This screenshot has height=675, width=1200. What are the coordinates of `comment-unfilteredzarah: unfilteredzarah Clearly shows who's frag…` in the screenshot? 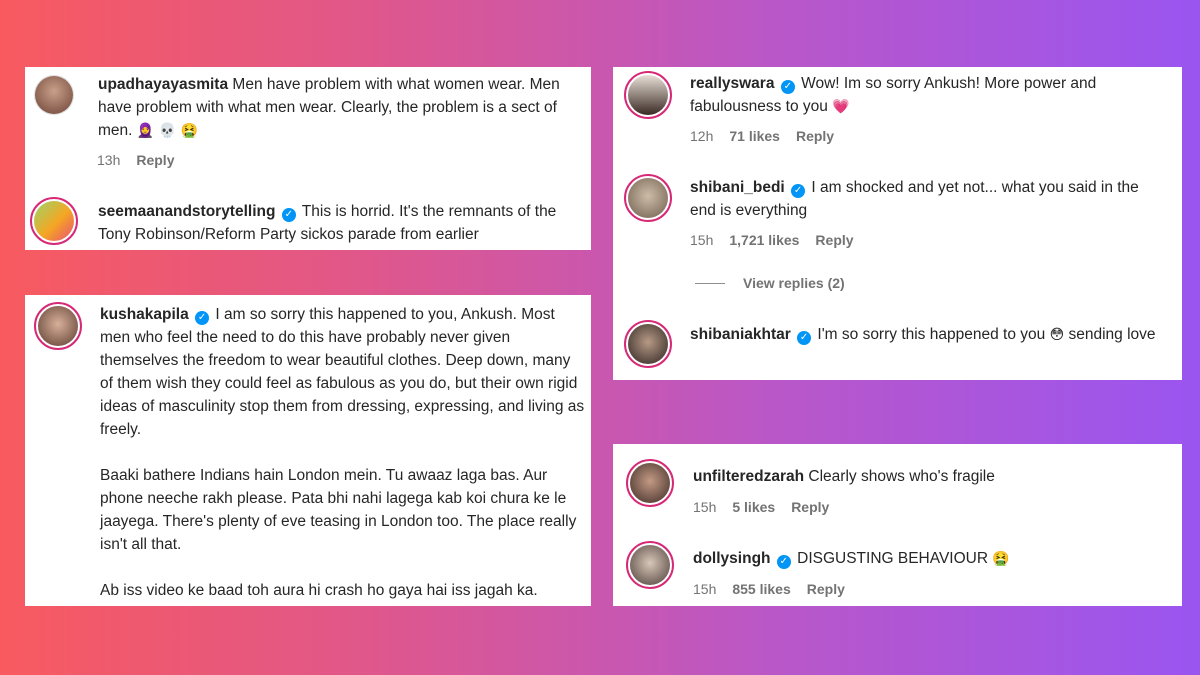 It's located at (928, 476).